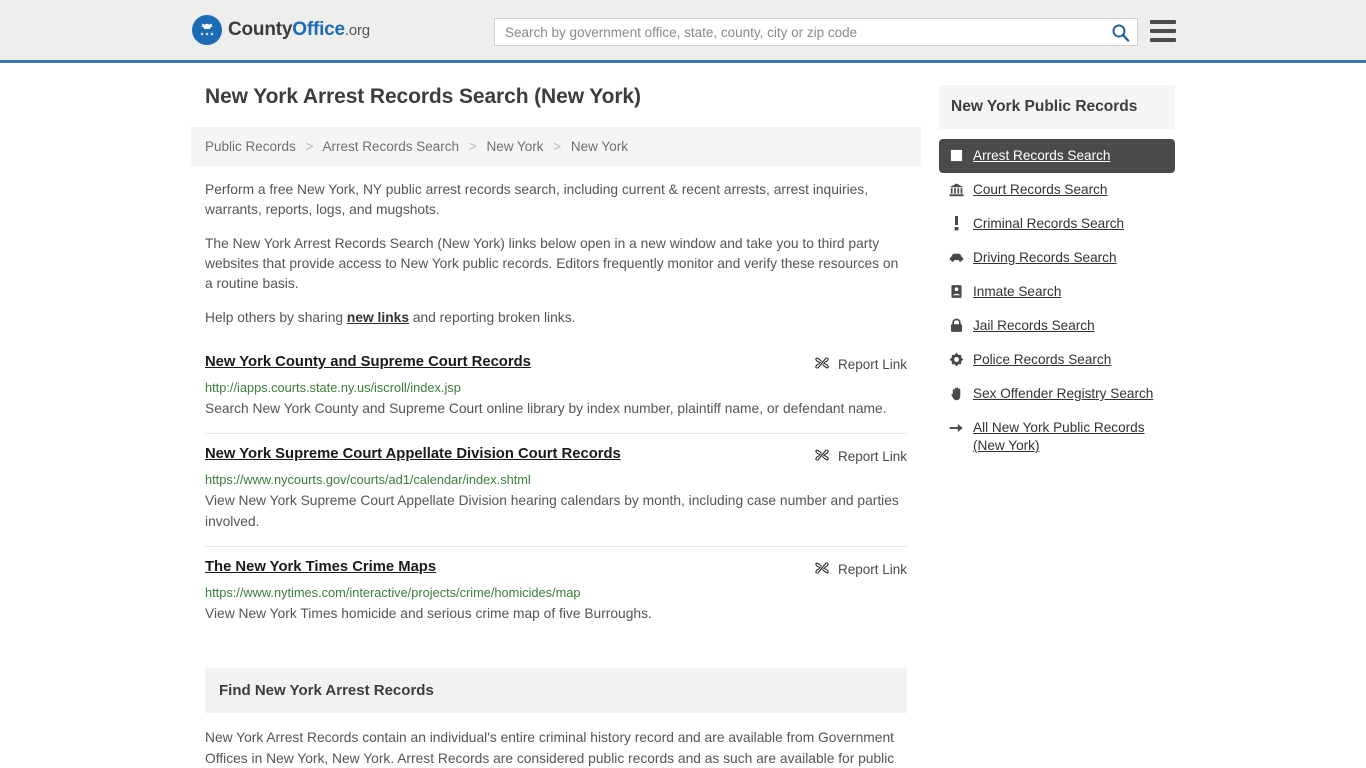  I want to click on resource-title-link: The New York Times Crime Maps, so click(320, 567).